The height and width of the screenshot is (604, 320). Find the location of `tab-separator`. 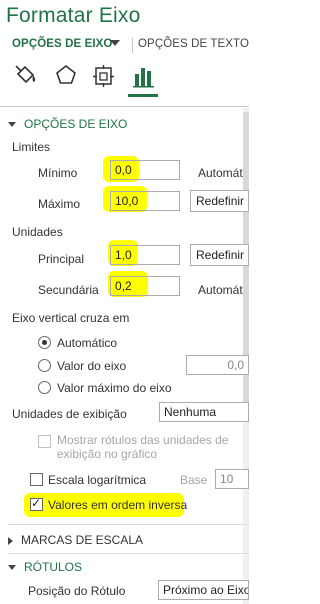

tab-separator is located at coordinates (132, 45).